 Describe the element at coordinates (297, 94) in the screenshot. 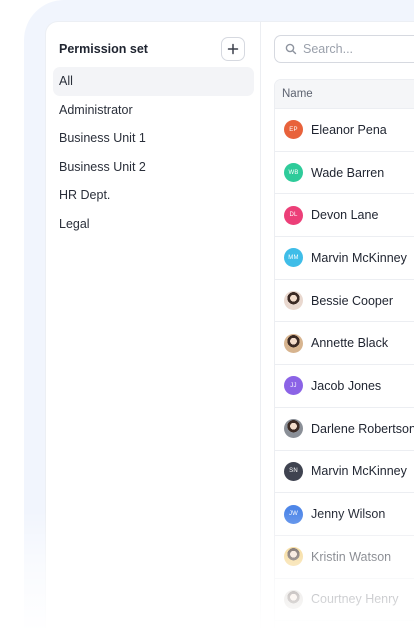

I see `column-header-label: Name` at that location.